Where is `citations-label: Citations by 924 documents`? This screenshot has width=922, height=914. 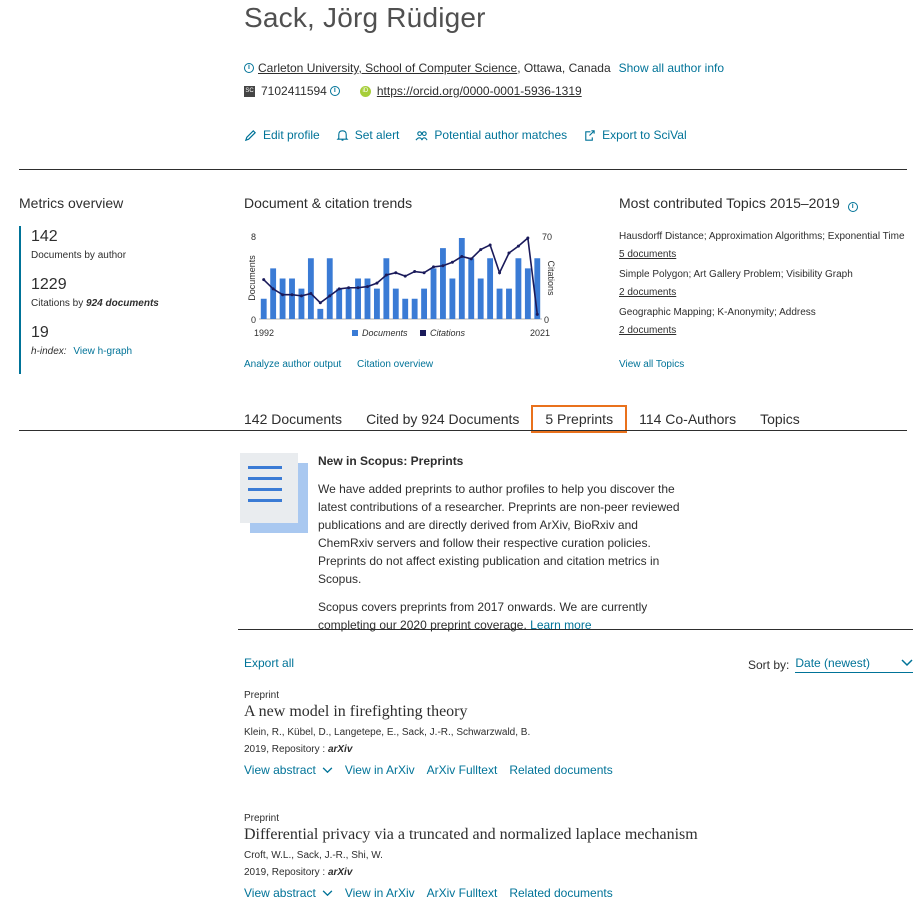 citations-label: Citations by 924 documents is located at coordinates (125, 303).